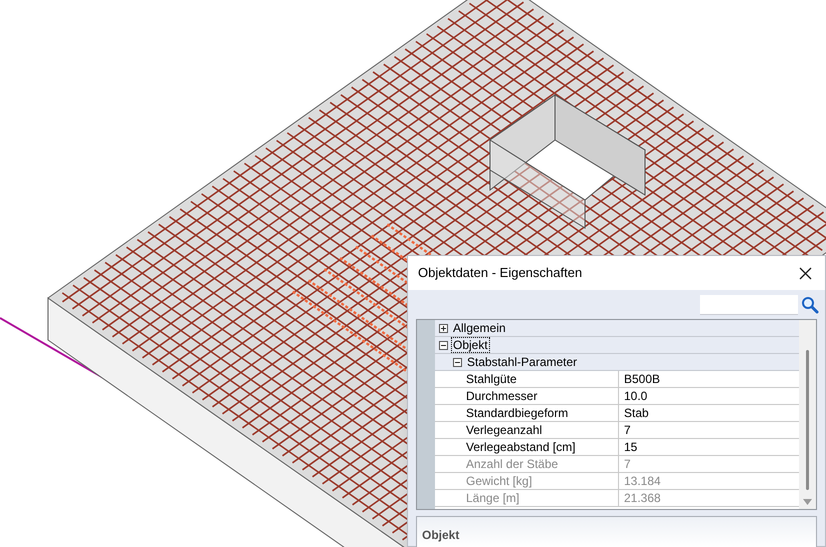 The width and height of the screenshot is (826, 547). What do you see at coordinates (749, 305) in the screenshot?
I see `search-field` at bounding box center [749, 305].